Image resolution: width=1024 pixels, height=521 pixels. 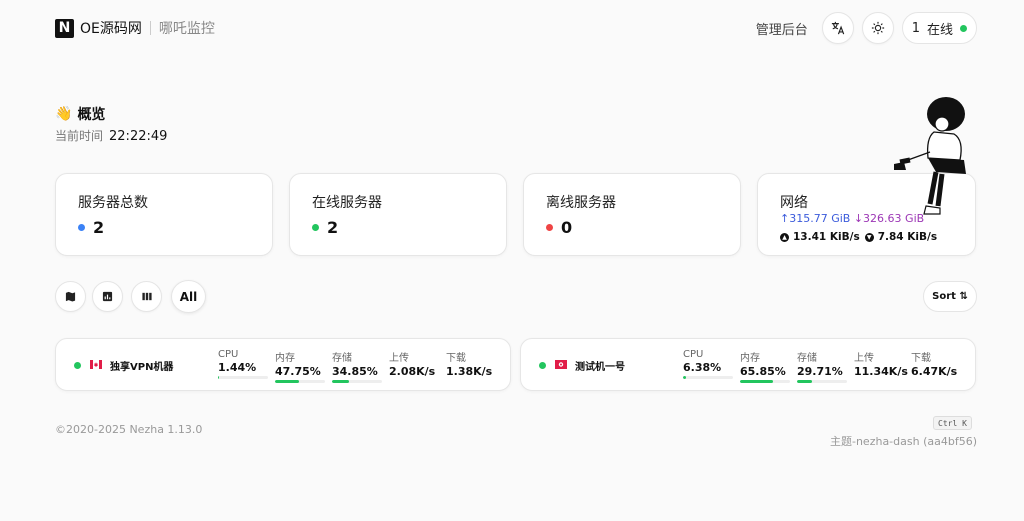 I want to click on online-count: 1, so click(x=915, y=28).